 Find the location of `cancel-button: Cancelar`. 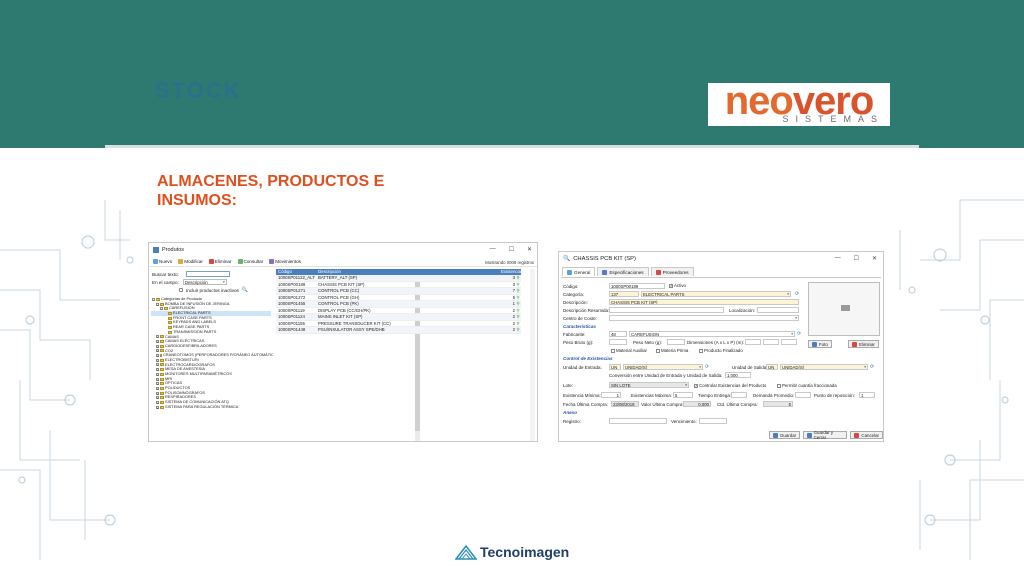

cancel-button: Cancelar is located at coordinates (866, 435).